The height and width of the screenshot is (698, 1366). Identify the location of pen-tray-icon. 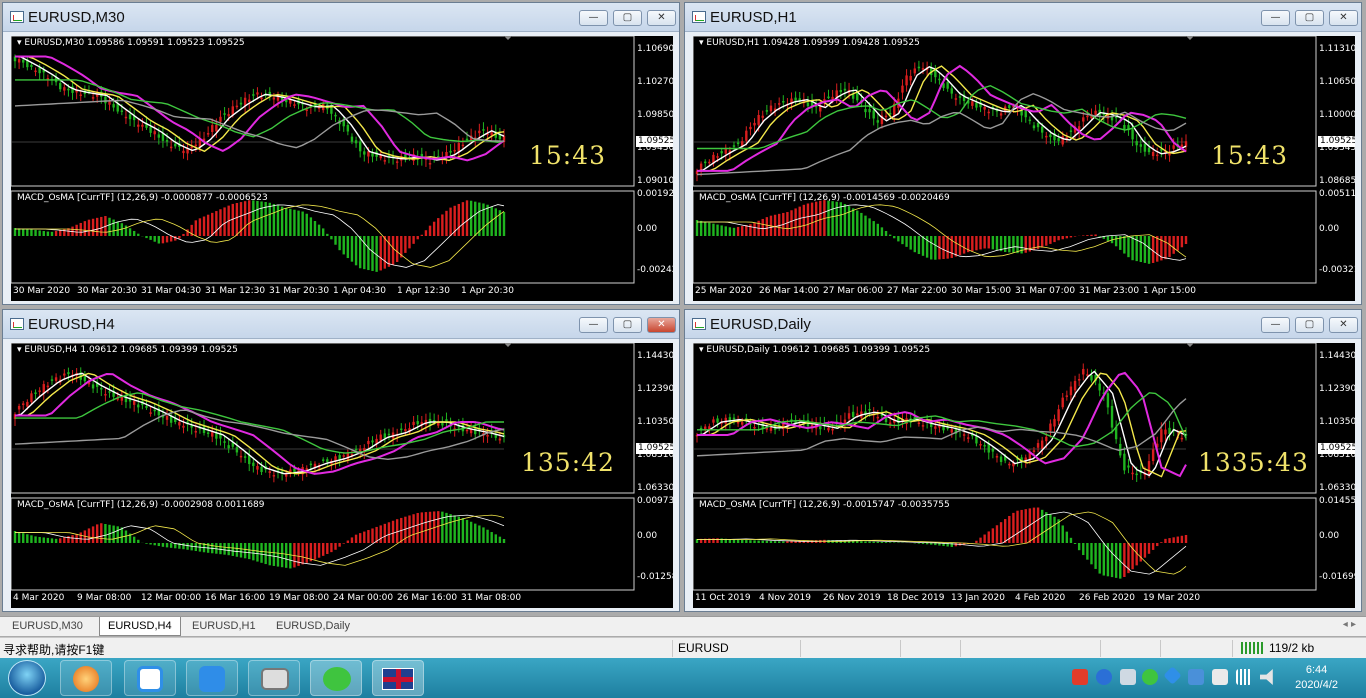
(1172, 675).